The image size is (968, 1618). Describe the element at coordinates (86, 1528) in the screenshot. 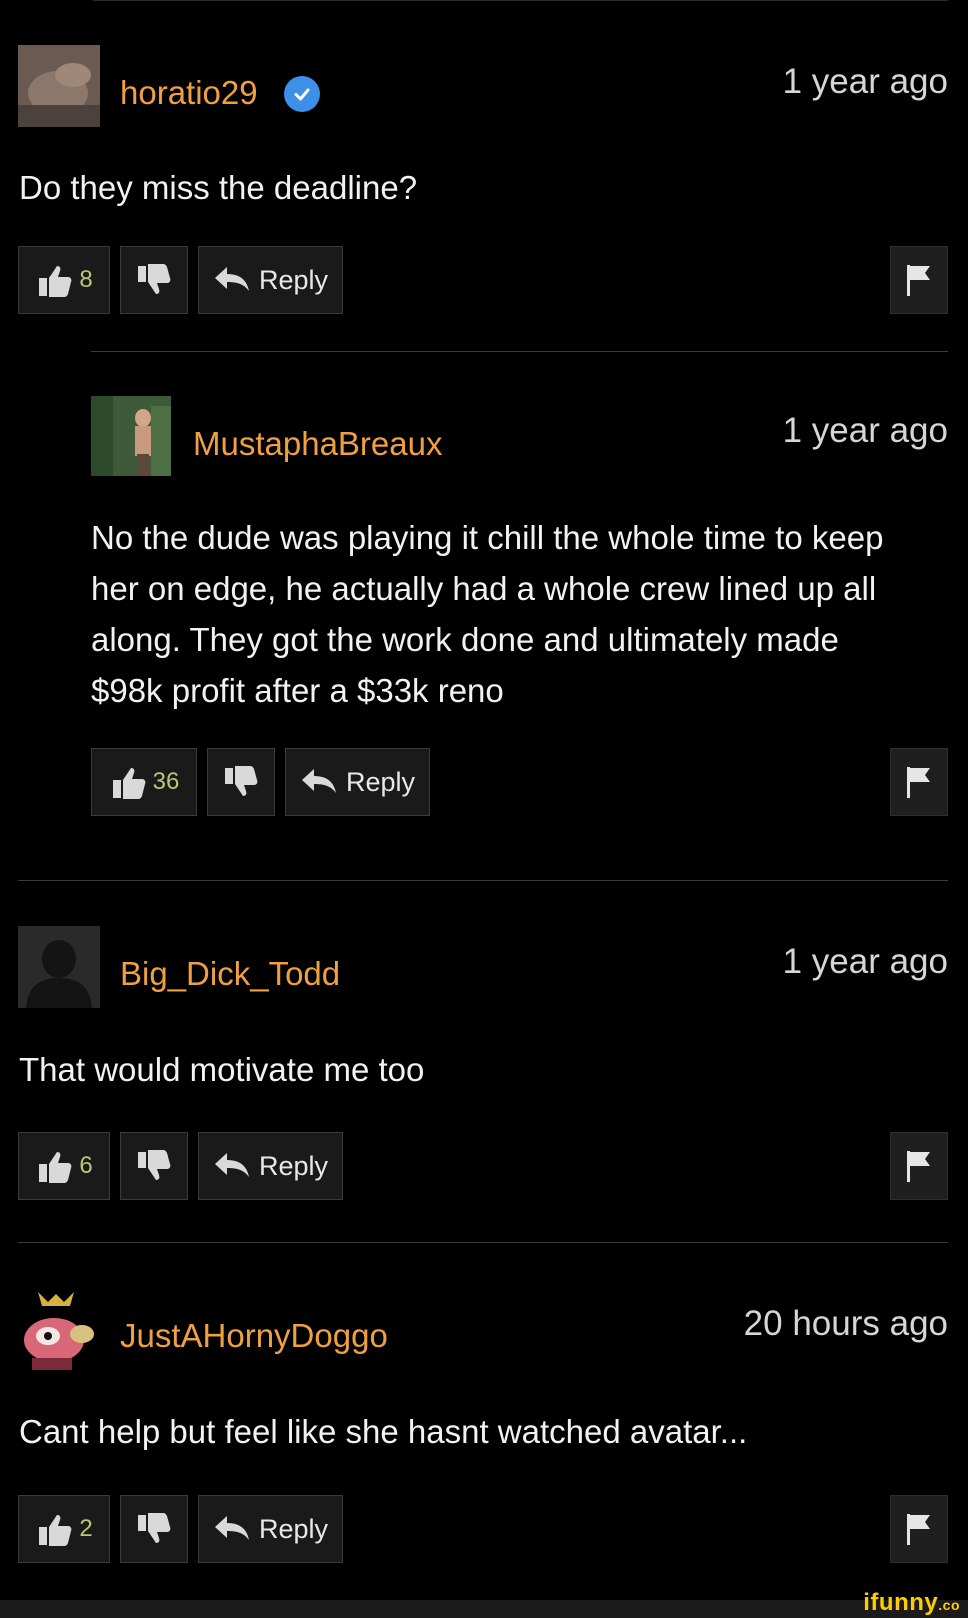

I see `like-count: 2` at that location.